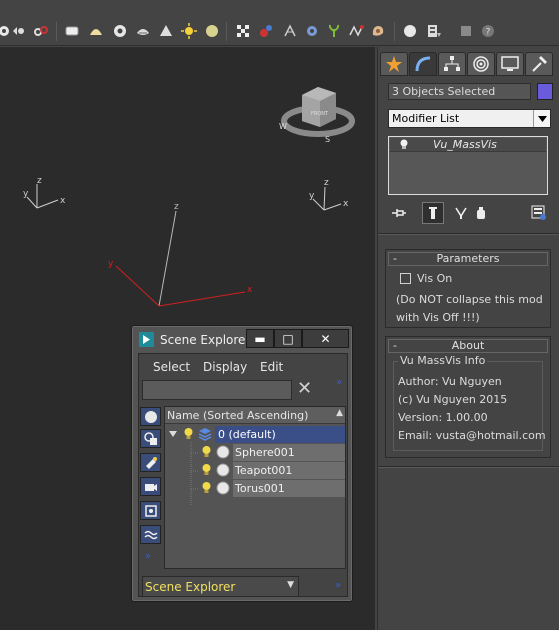 The height and width of the screenshot is (630, 559). I want to click on parameters-rollout-header: - Parameters, so click(468, 259).